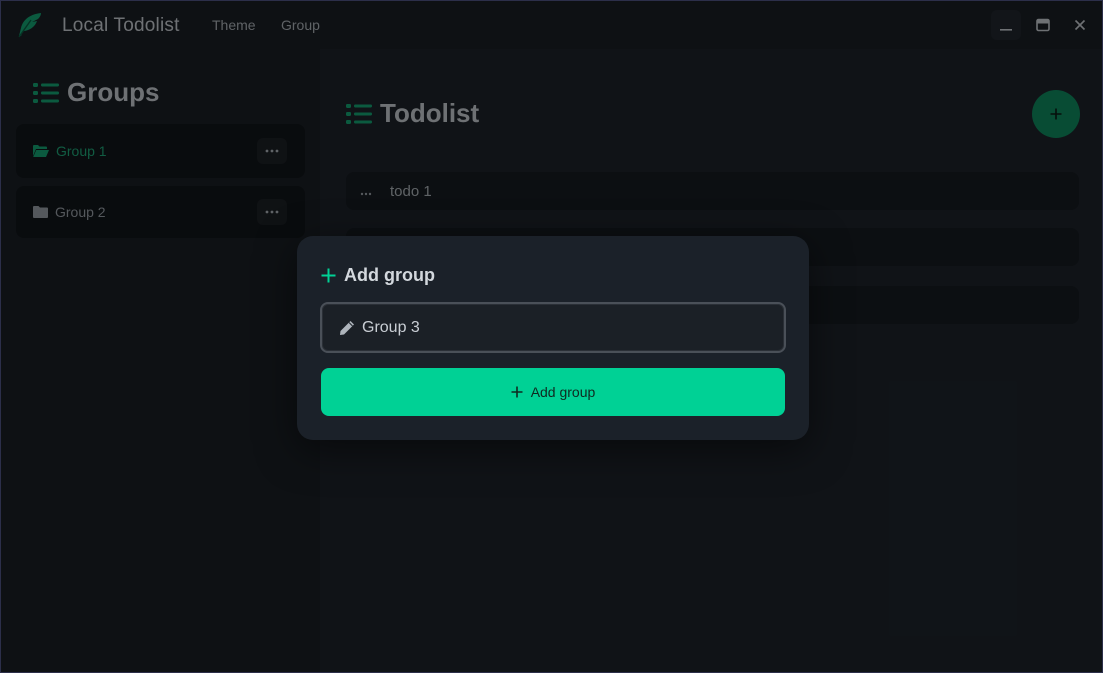 This screenshot has width=1103, height=673. I want to click on dialog-title-text: Add group, so click(389, 275).